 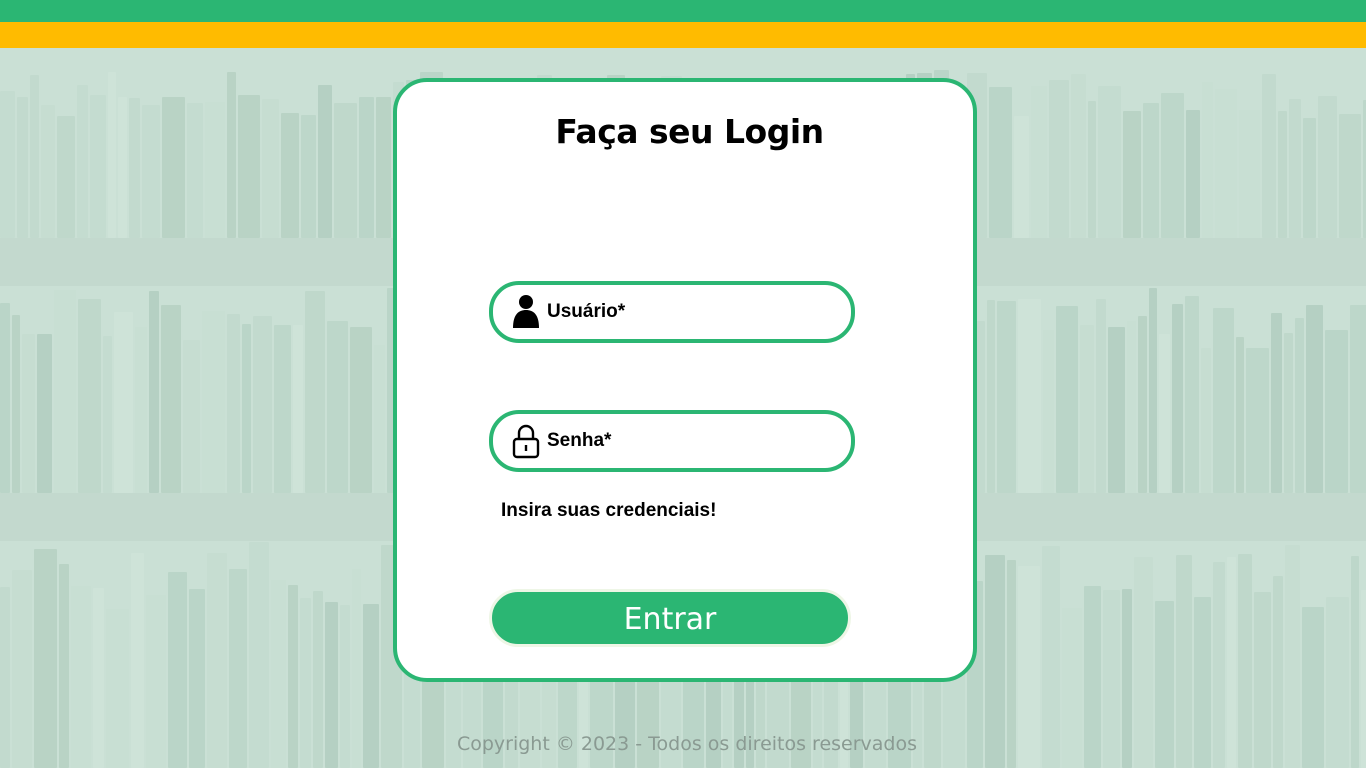 I want to click on header-green-bar, so click(x=683, y=11).